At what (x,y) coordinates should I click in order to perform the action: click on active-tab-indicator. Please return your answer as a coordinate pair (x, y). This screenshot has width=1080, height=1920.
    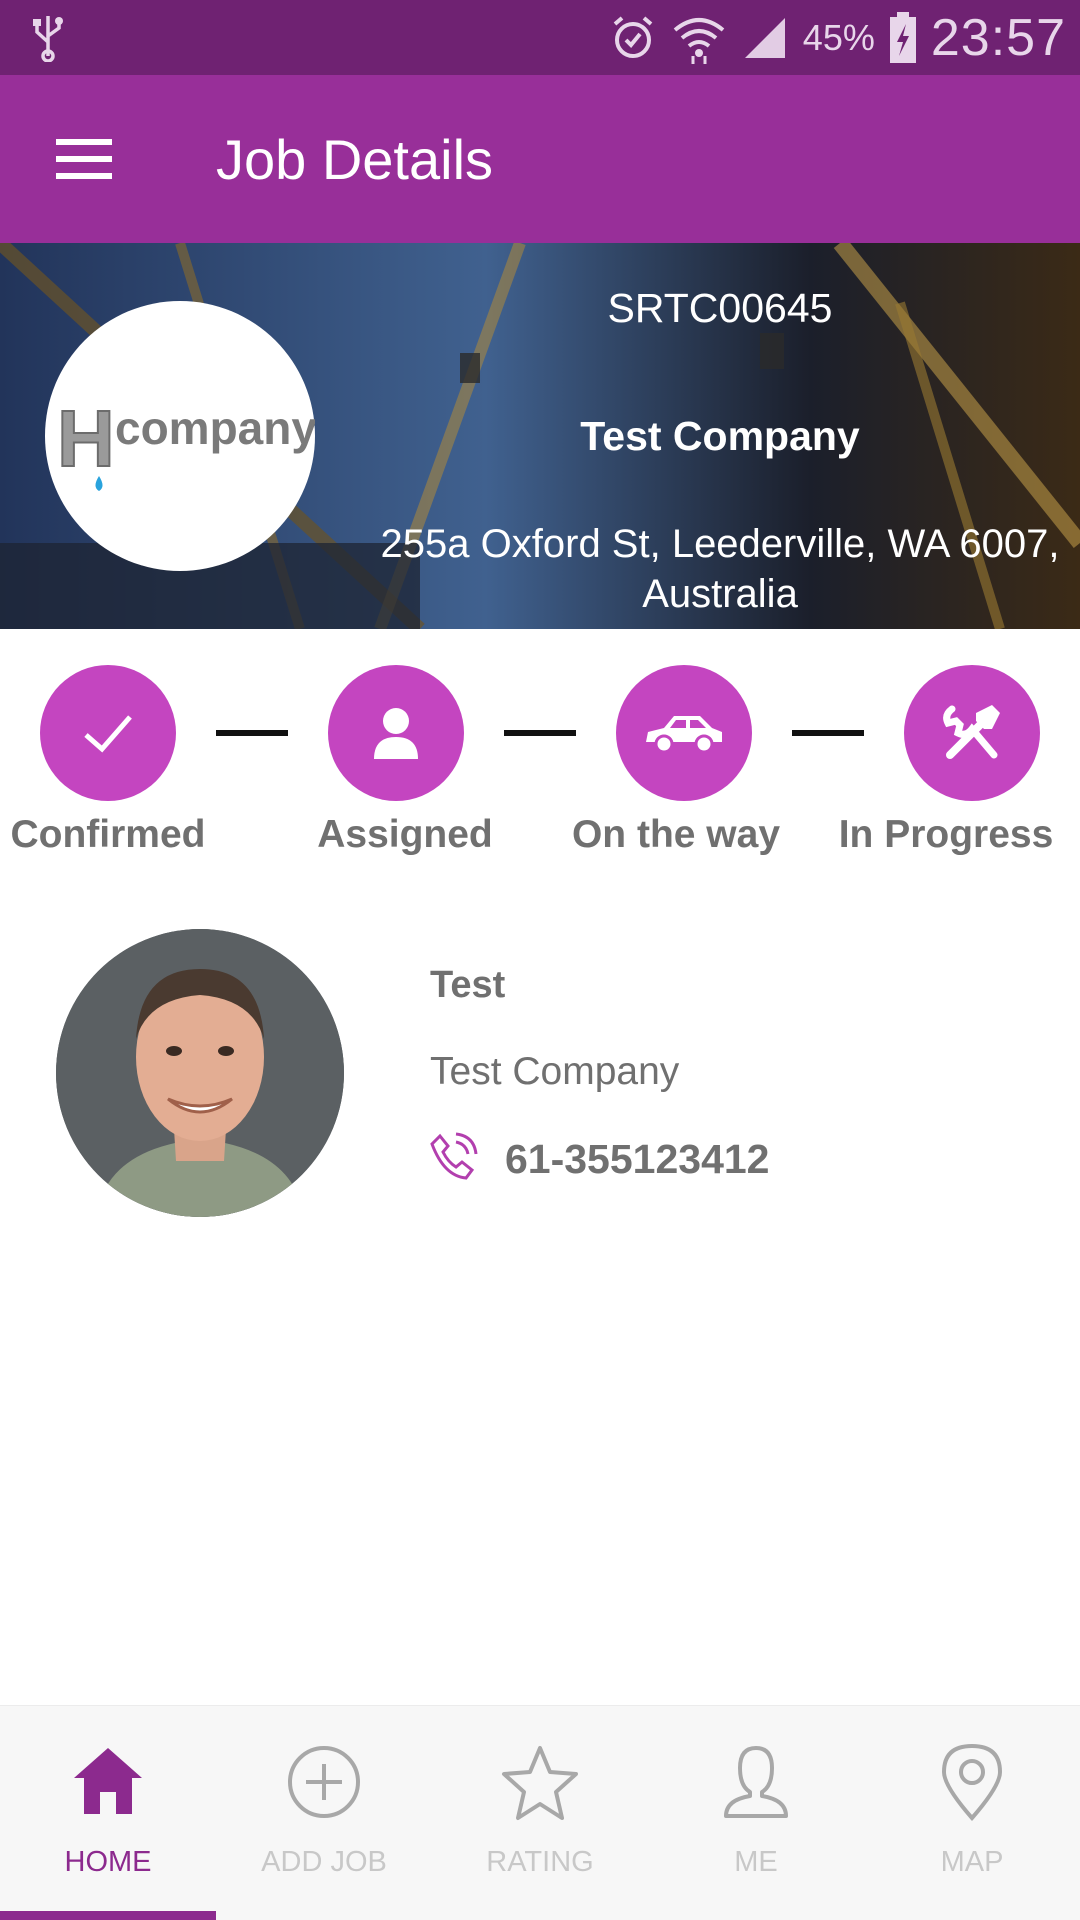
    Looking at the image, I should click on (108, 1915).